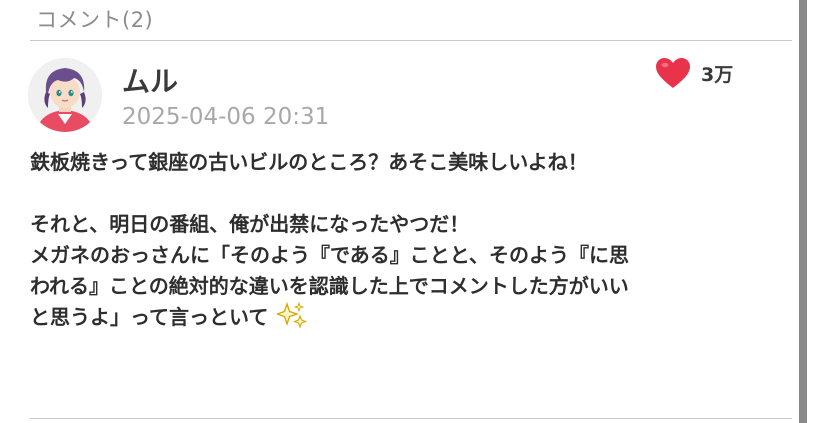 Image resolution: width=828 pixels, height=423 pixels. Describe the element at coordinates (149, 317) in the screenshot. I see `comment-line: と思うよ」って言っといて` at that location.